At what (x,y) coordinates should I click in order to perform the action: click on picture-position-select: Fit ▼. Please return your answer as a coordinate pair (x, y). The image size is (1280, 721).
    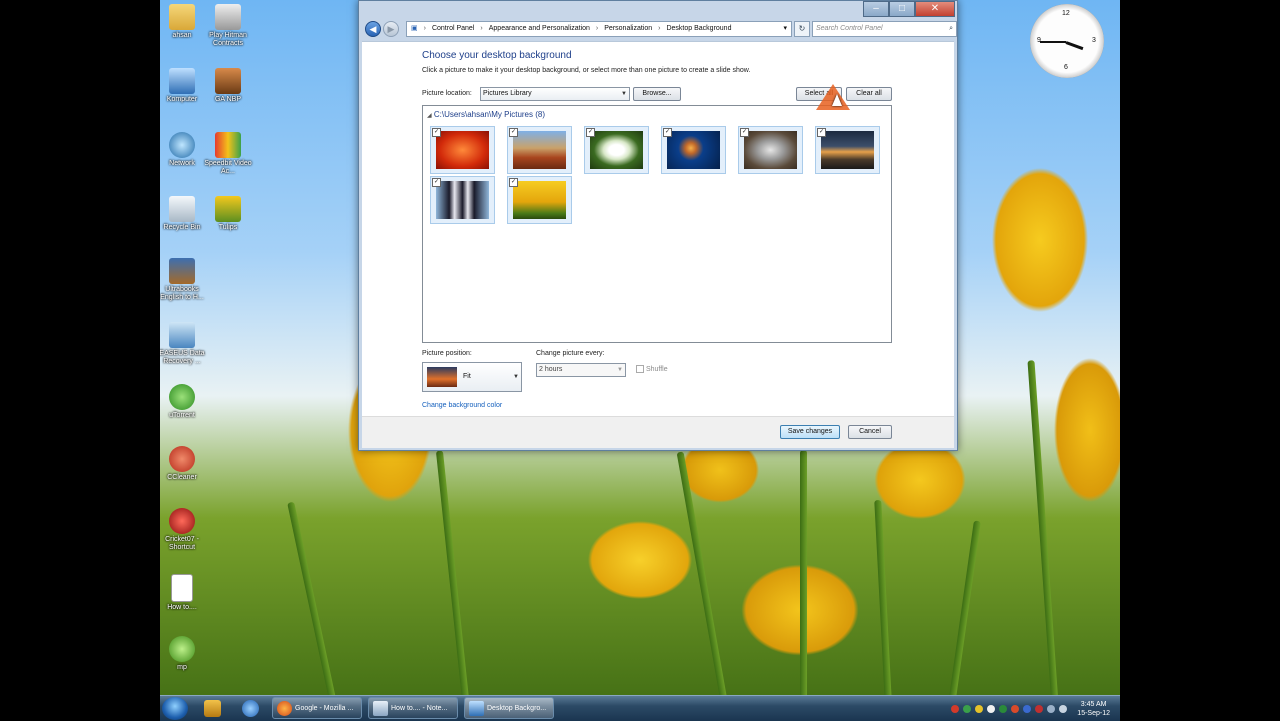
    Looking at the image, I should click on (472, 377).